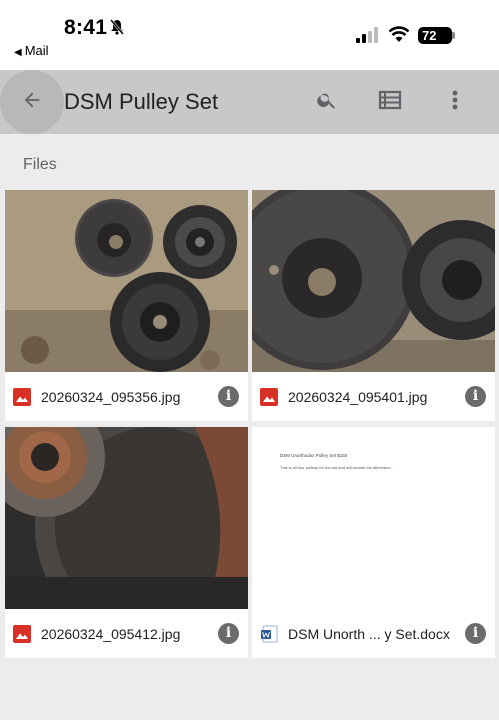  What do you see at coordinates (117, 29) in the screenshot?
I see `silent-bell-icon` at bounding box center [117, 29].